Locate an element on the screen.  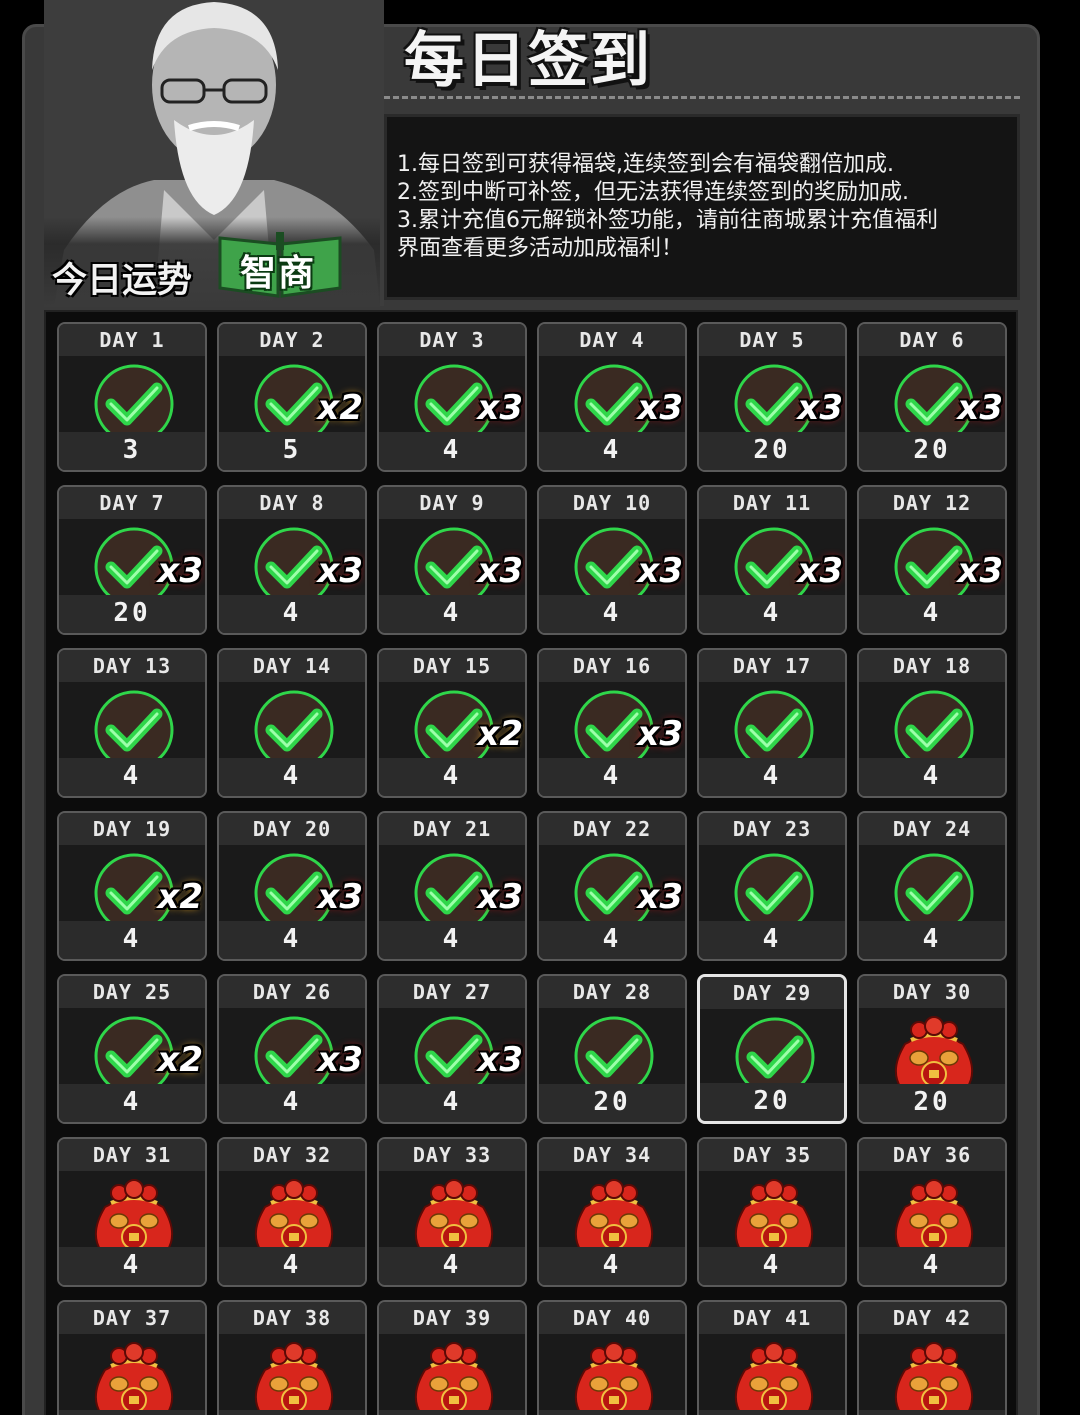
rule-line: 3.累计充值6元解锁补签功能，请前往商城累计充值福利 is located at coordinates (667, 220).